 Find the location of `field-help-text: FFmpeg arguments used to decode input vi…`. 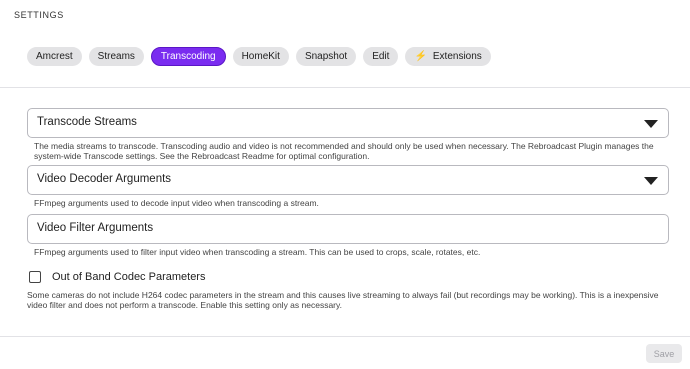

field-help-text: FFmpeg arguments used to decode input vi… is located at coordinates (176, 203).